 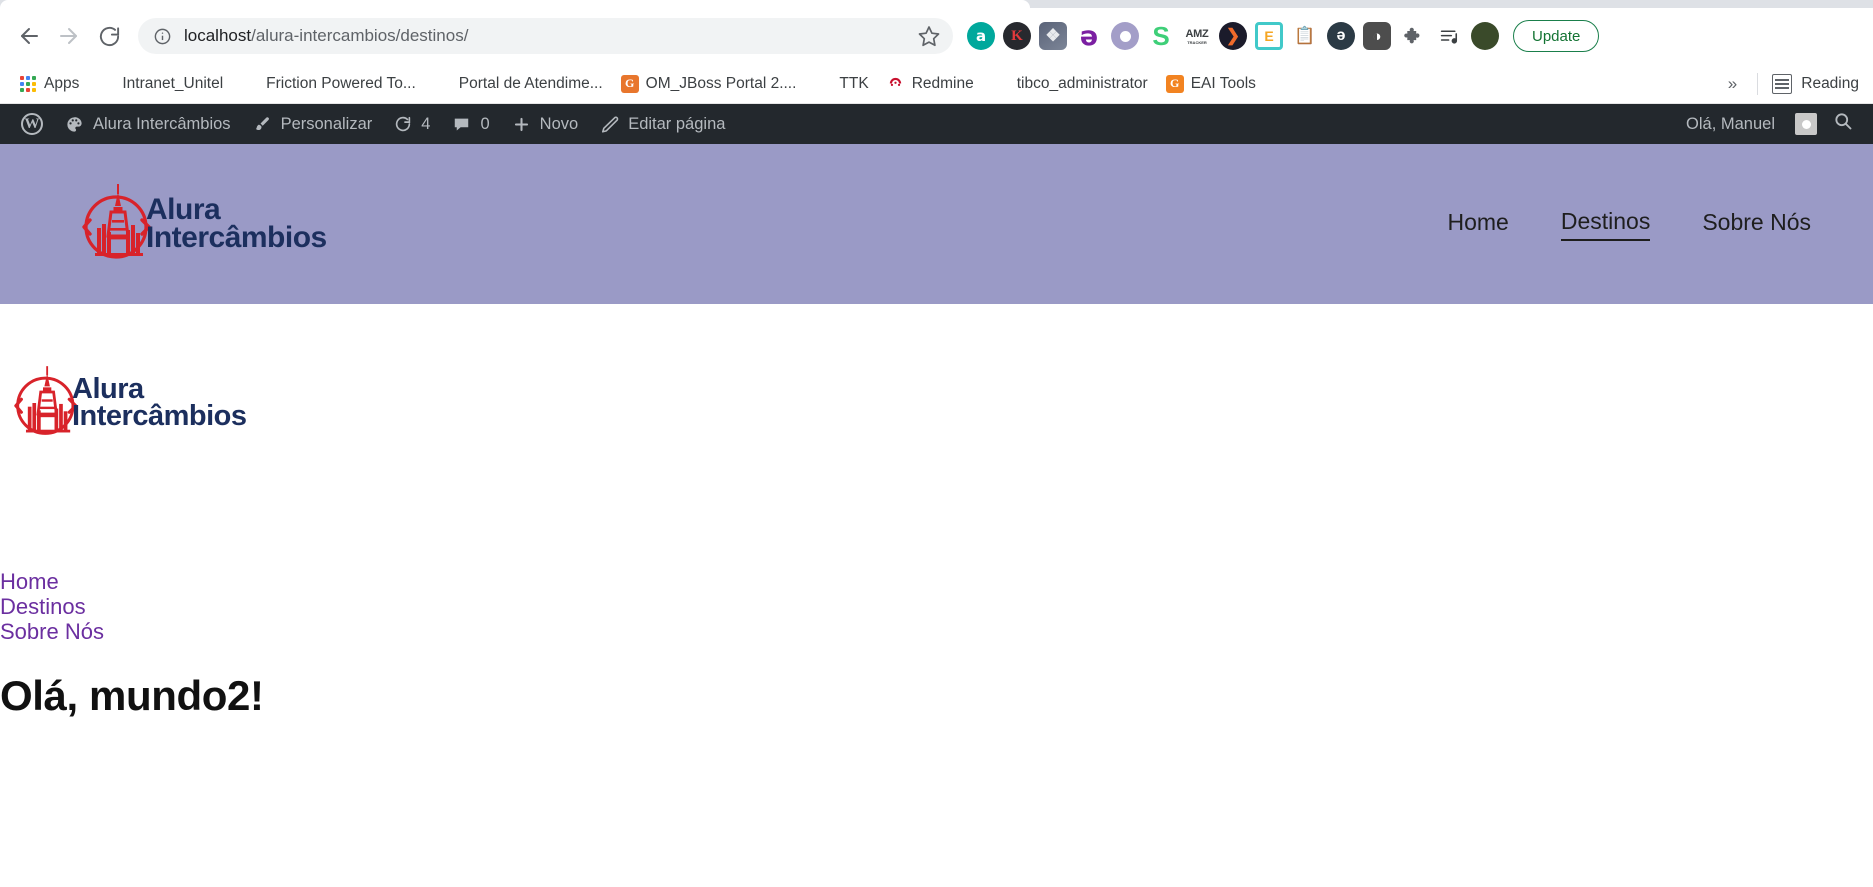 I want to click on redmine-icon, so click(x=896, y=84).